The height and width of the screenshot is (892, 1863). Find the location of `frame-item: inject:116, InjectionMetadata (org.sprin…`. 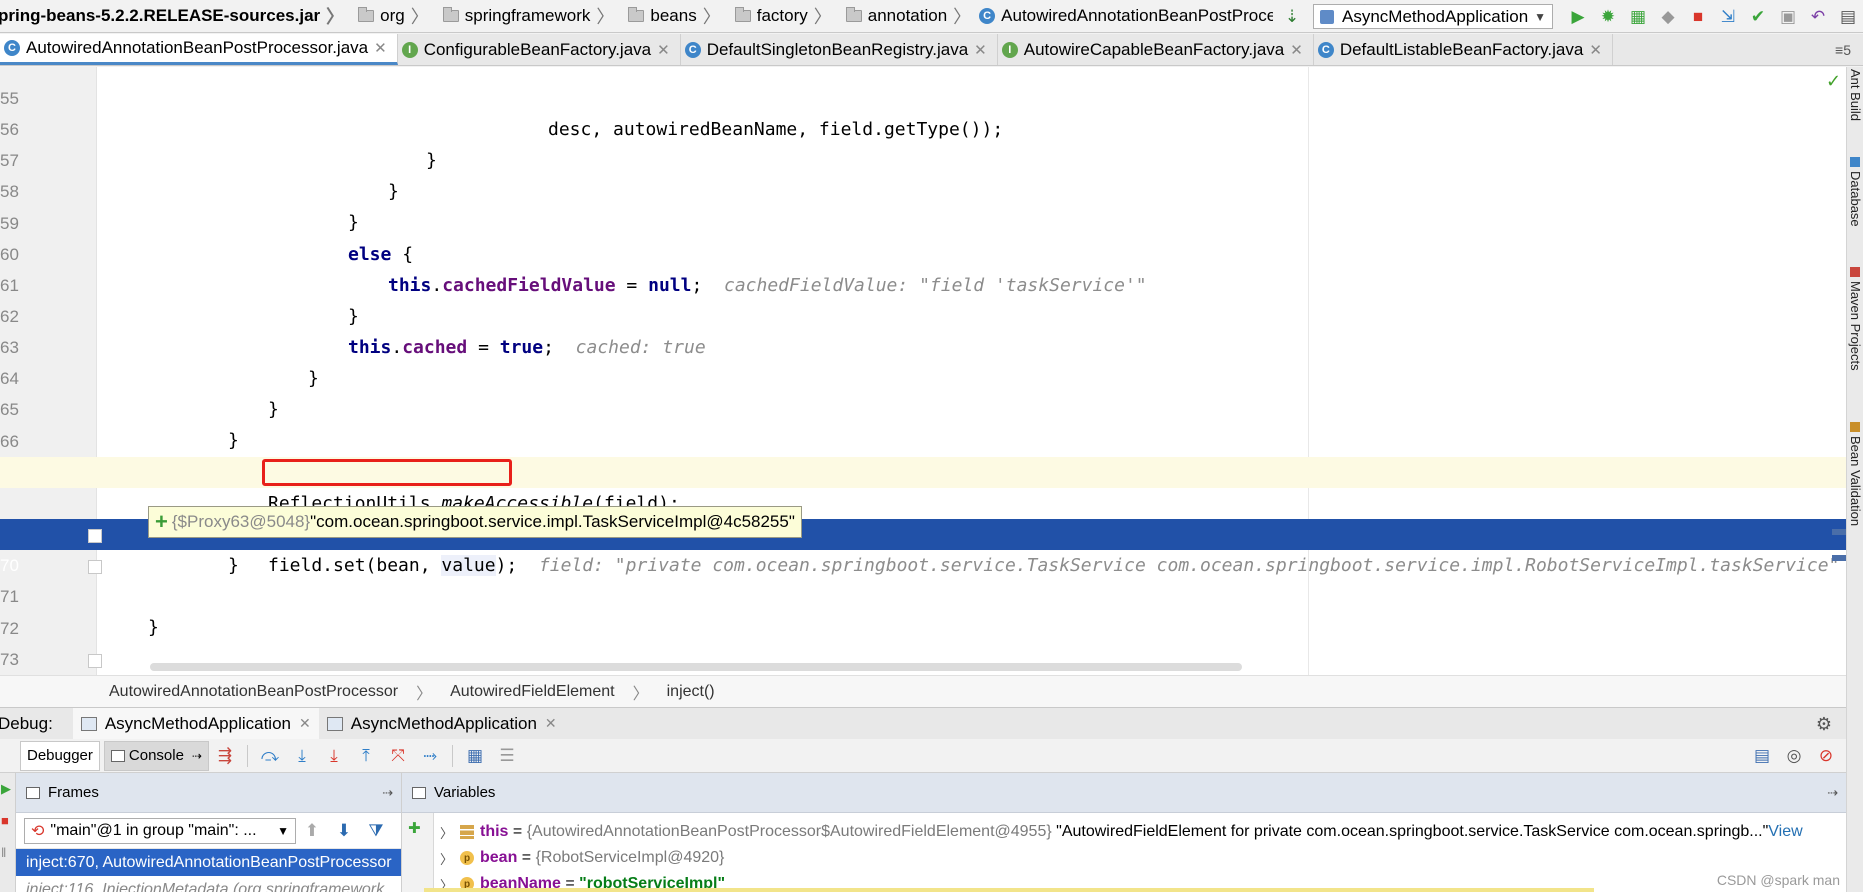

frame-item: inject:116, InjectionMetadata (org.sprin… is located at coordinates (208, 884).